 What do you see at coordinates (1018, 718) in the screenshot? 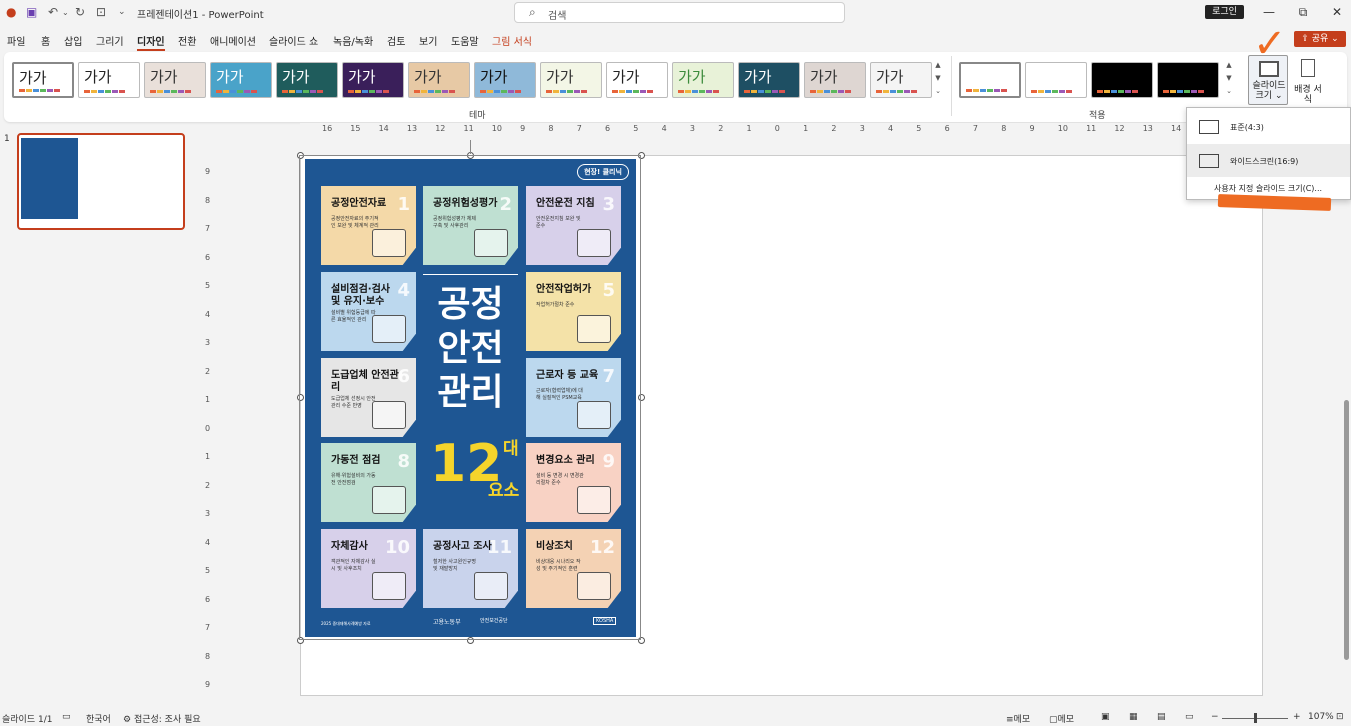
I see `notes-button: ≡메모` at bounding box center [1018, 718].